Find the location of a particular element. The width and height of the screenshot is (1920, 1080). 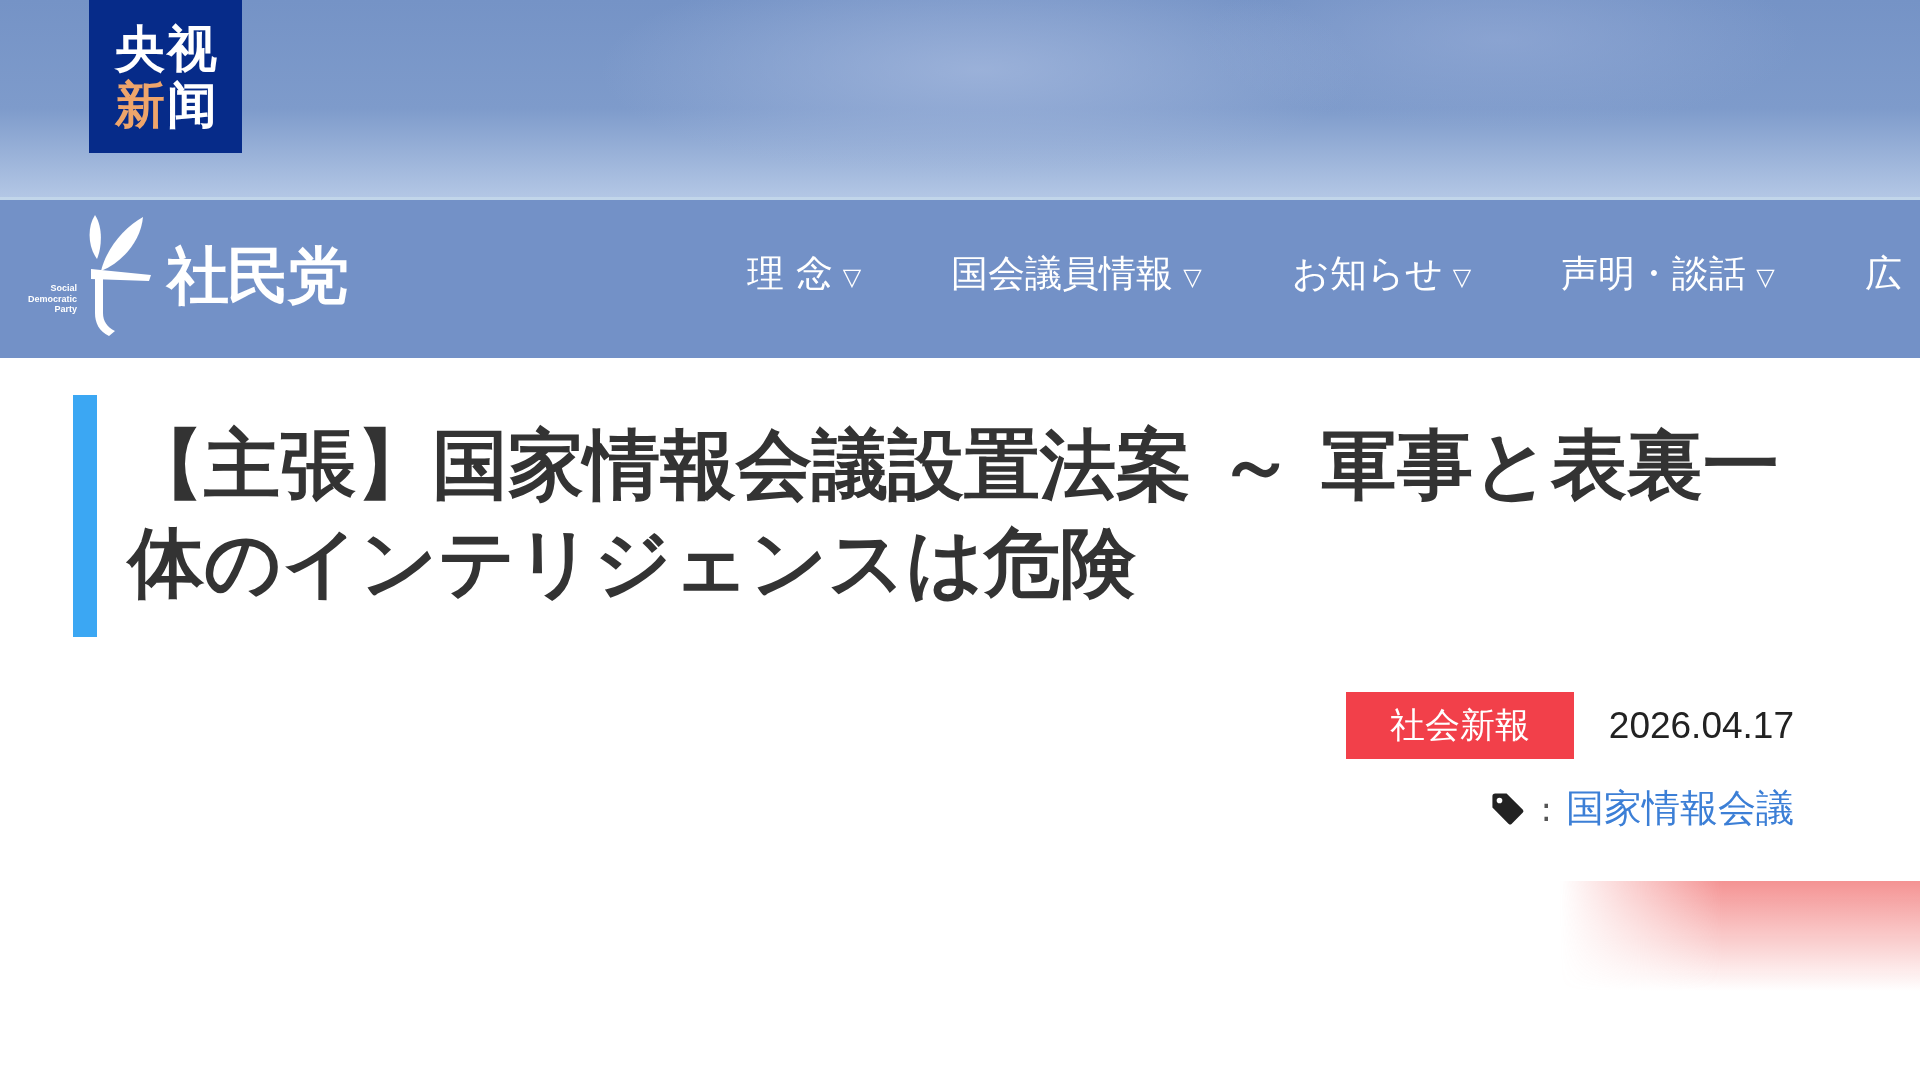

nav-link: 理 念 ▽ is located at coordinates (804, 274).